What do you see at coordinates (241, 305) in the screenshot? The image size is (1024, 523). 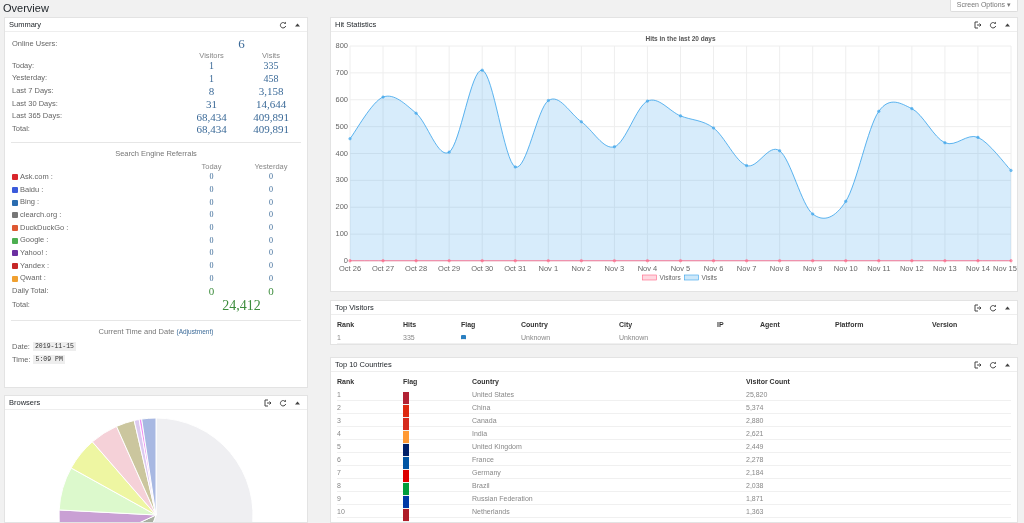 I see `total-referrals: 24,412` at bounding box center [241, 305].